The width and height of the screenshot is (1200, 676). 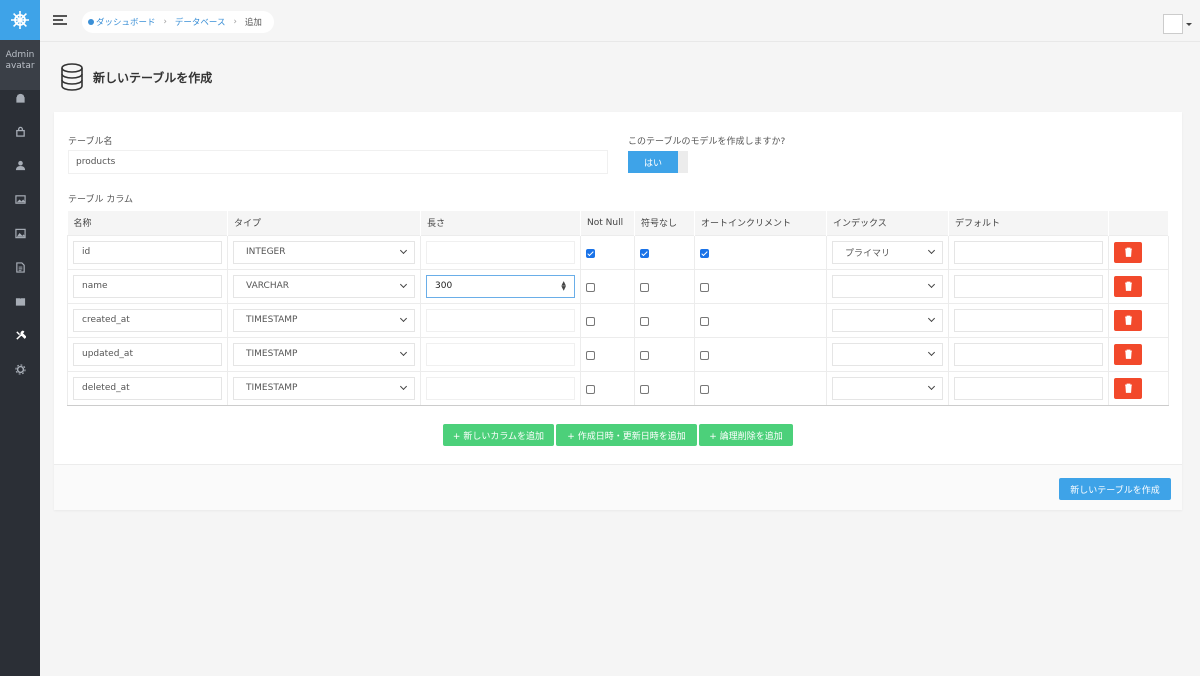 What do you see at coordinates (607, 353) in the screenshot?
I see `cell-not-null` at bounding box center [607, 353].